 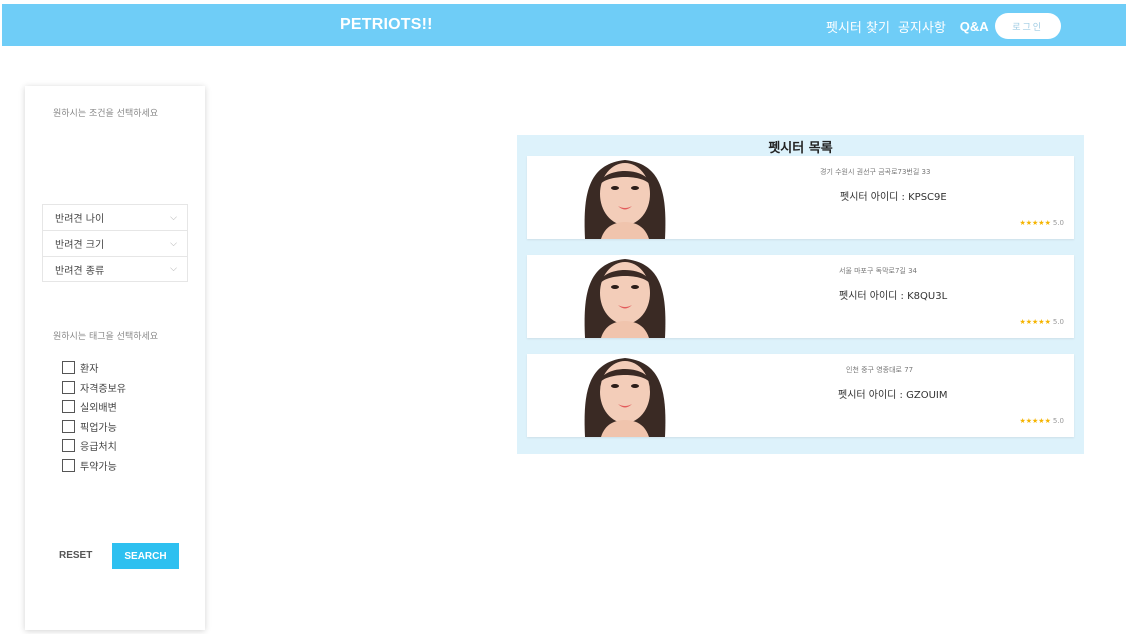 What do you see at coordinates (98, 428) in the screenshot?
I see `tag-label: 픽업가능` at bounding box center [98, 428].